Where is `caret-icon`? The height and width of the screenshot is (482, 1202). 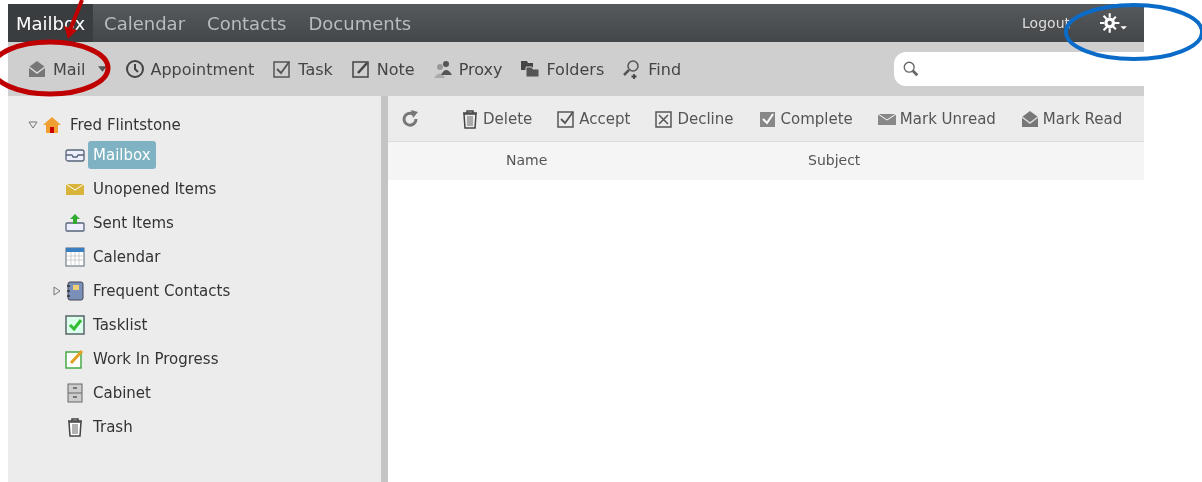
caret-icon is located at coordinates (102, 69).